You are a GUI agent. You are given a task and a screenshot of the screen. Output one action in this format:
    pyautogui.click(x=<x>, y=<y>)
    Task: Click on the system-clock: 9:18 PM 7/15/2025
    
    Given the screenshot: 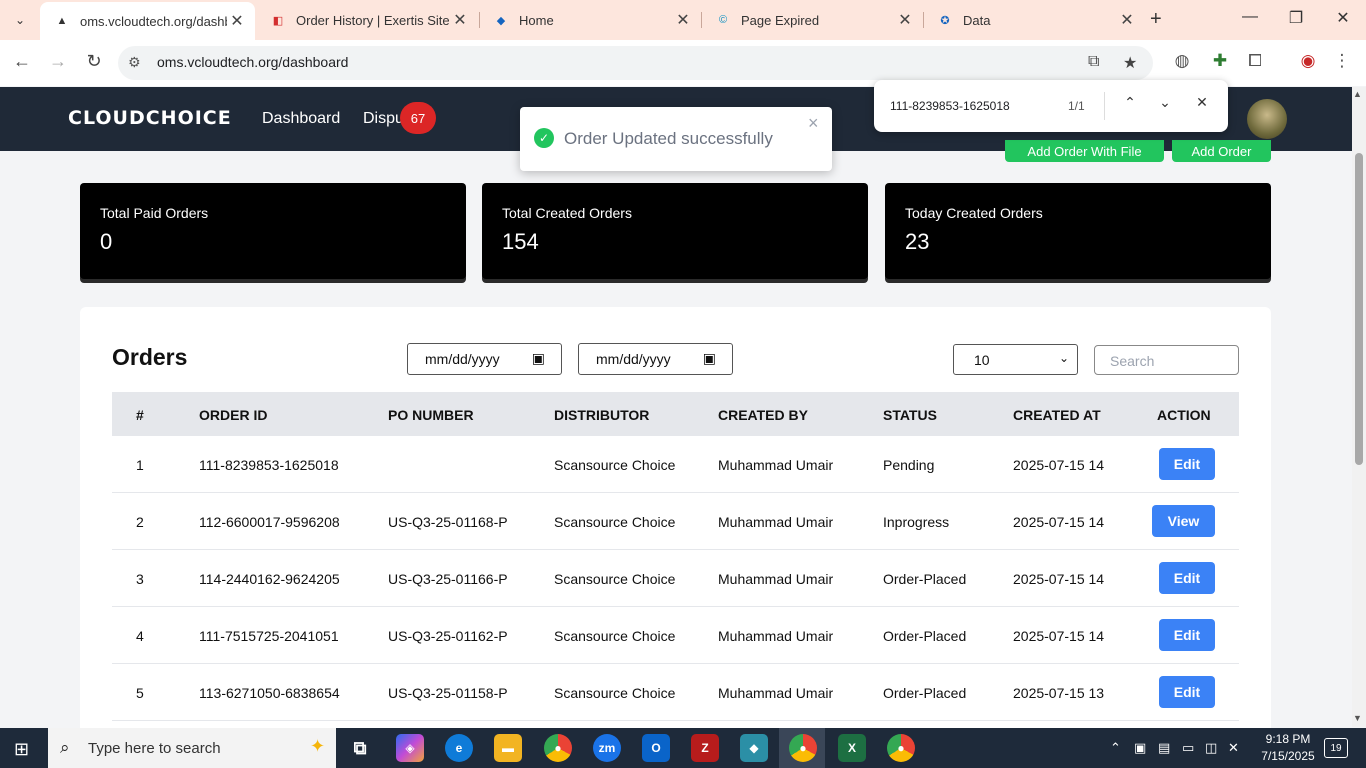 What is the action you would take?
    pyautogui.click(x=1288, y=748)
    